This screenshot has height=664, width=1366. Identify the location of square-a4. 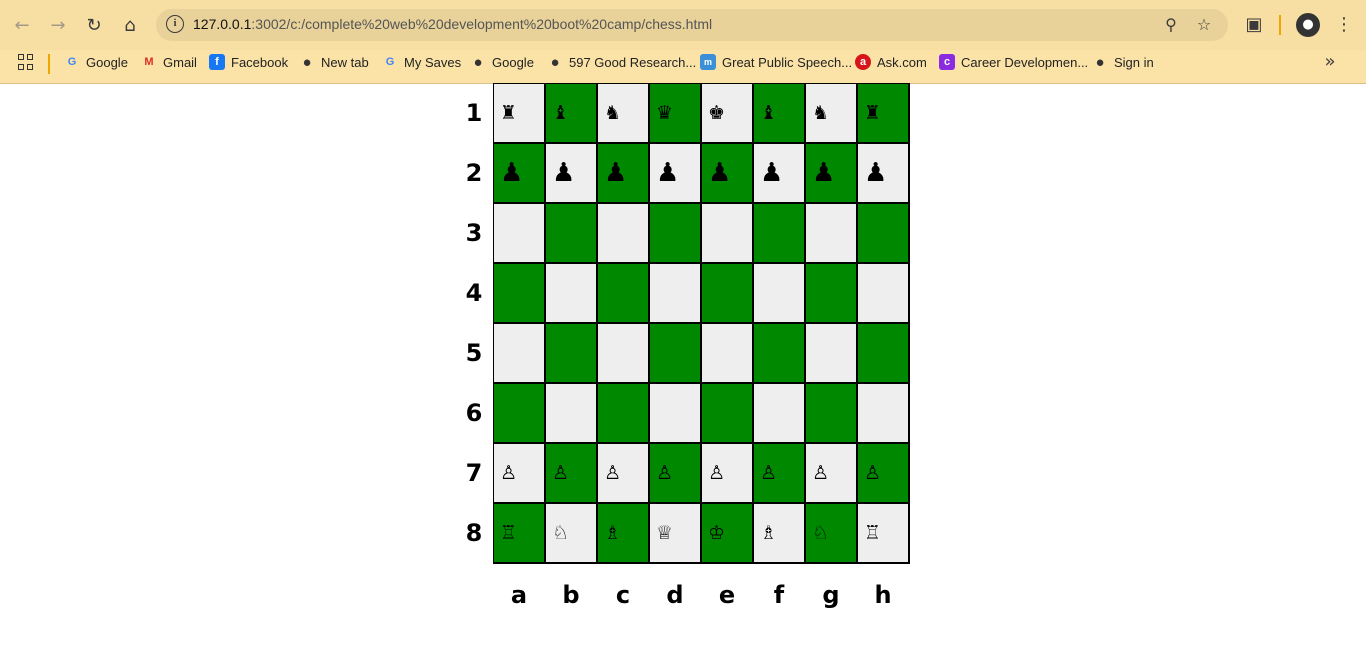
(519, 293).